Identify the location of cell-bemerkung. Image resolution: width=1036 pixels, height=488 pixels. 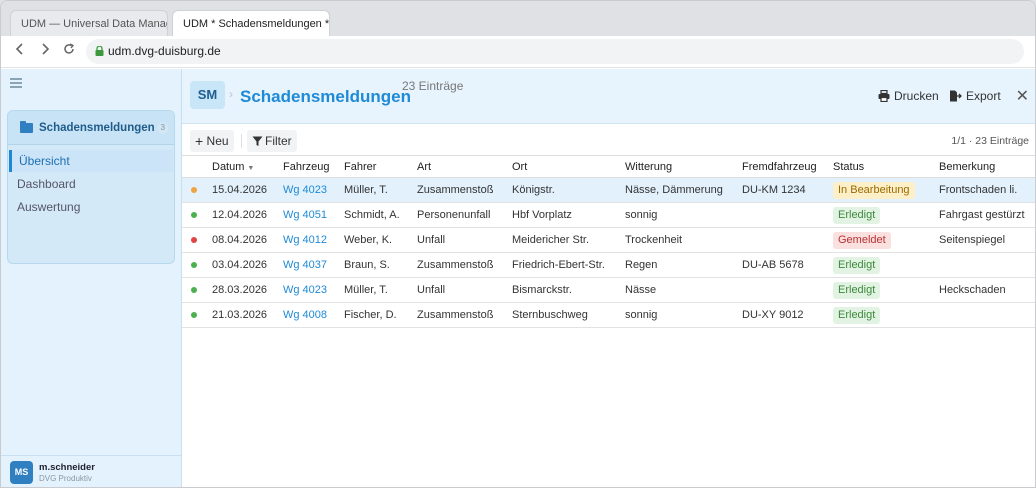
(987, 265).